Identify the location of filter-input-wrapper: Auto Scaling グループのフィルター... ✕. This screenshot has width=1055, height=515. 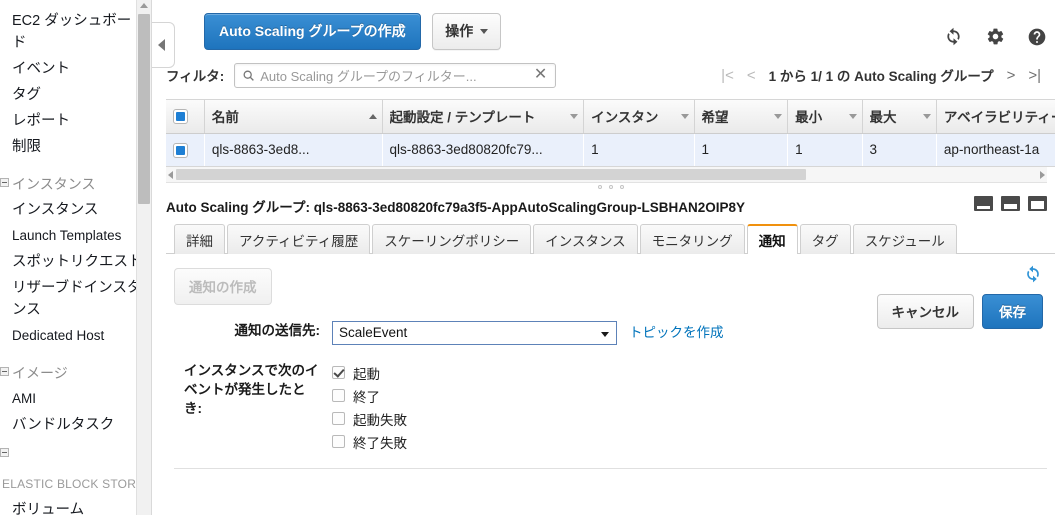
(395, 75).